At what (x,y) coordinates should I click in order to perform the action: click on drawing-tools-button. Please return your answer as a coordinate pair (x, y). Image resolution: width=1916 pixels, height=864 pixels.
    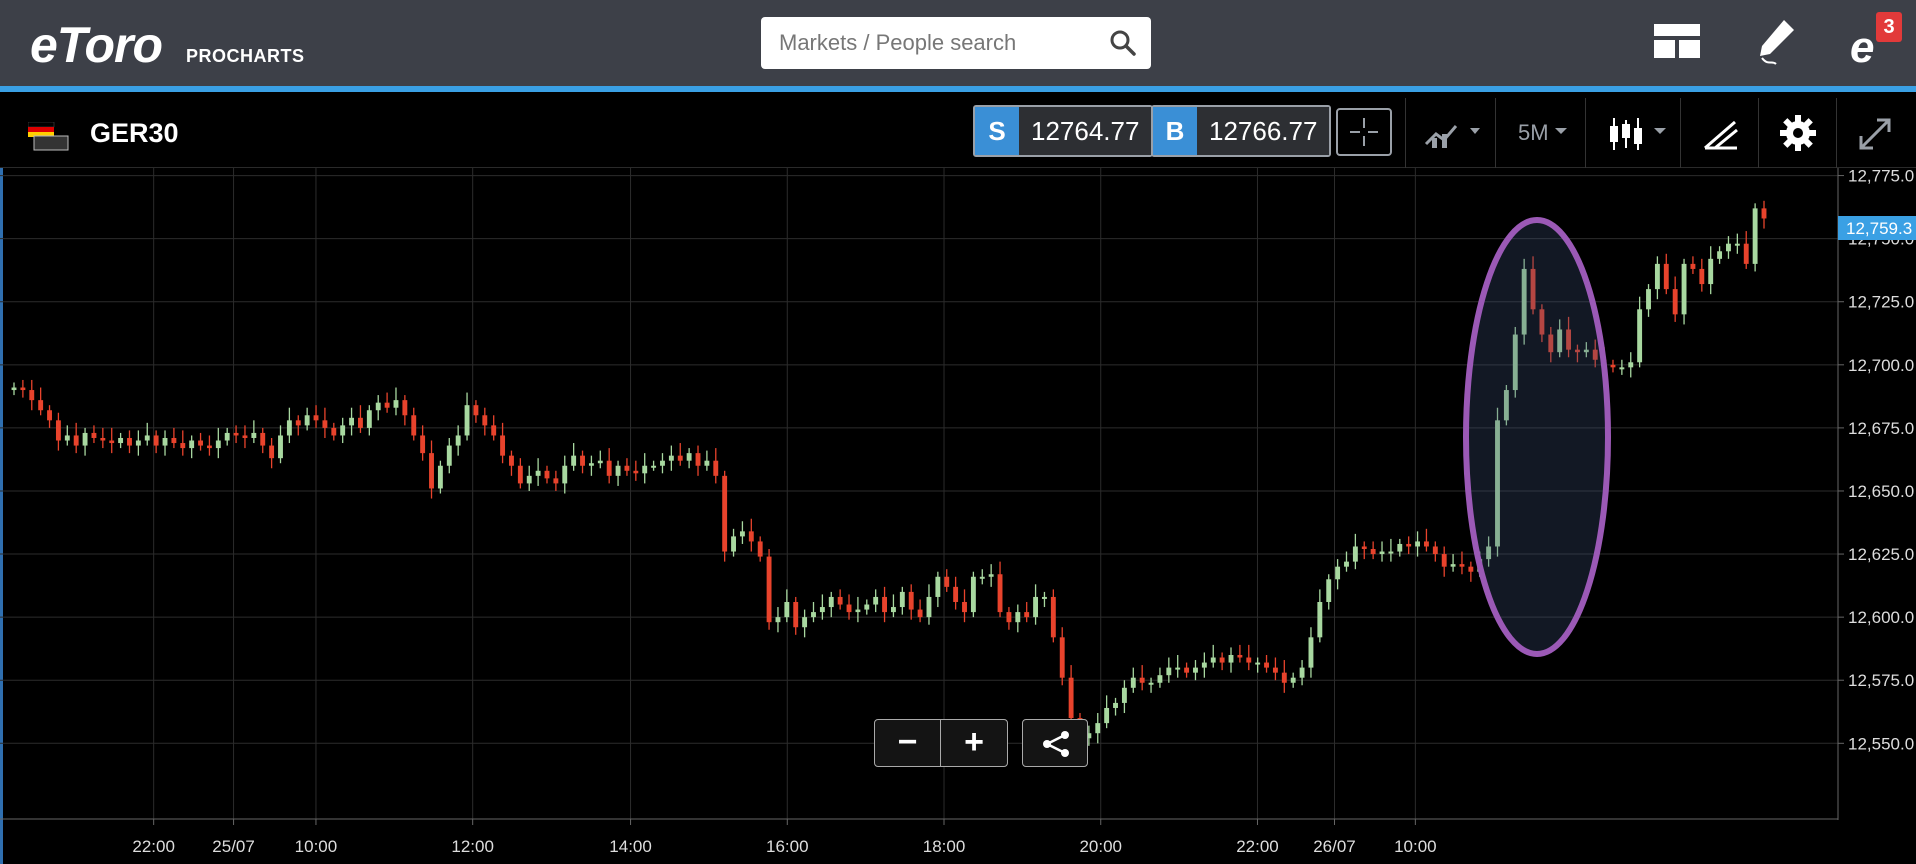
    Looking at the image, I should click on (1719, 133).